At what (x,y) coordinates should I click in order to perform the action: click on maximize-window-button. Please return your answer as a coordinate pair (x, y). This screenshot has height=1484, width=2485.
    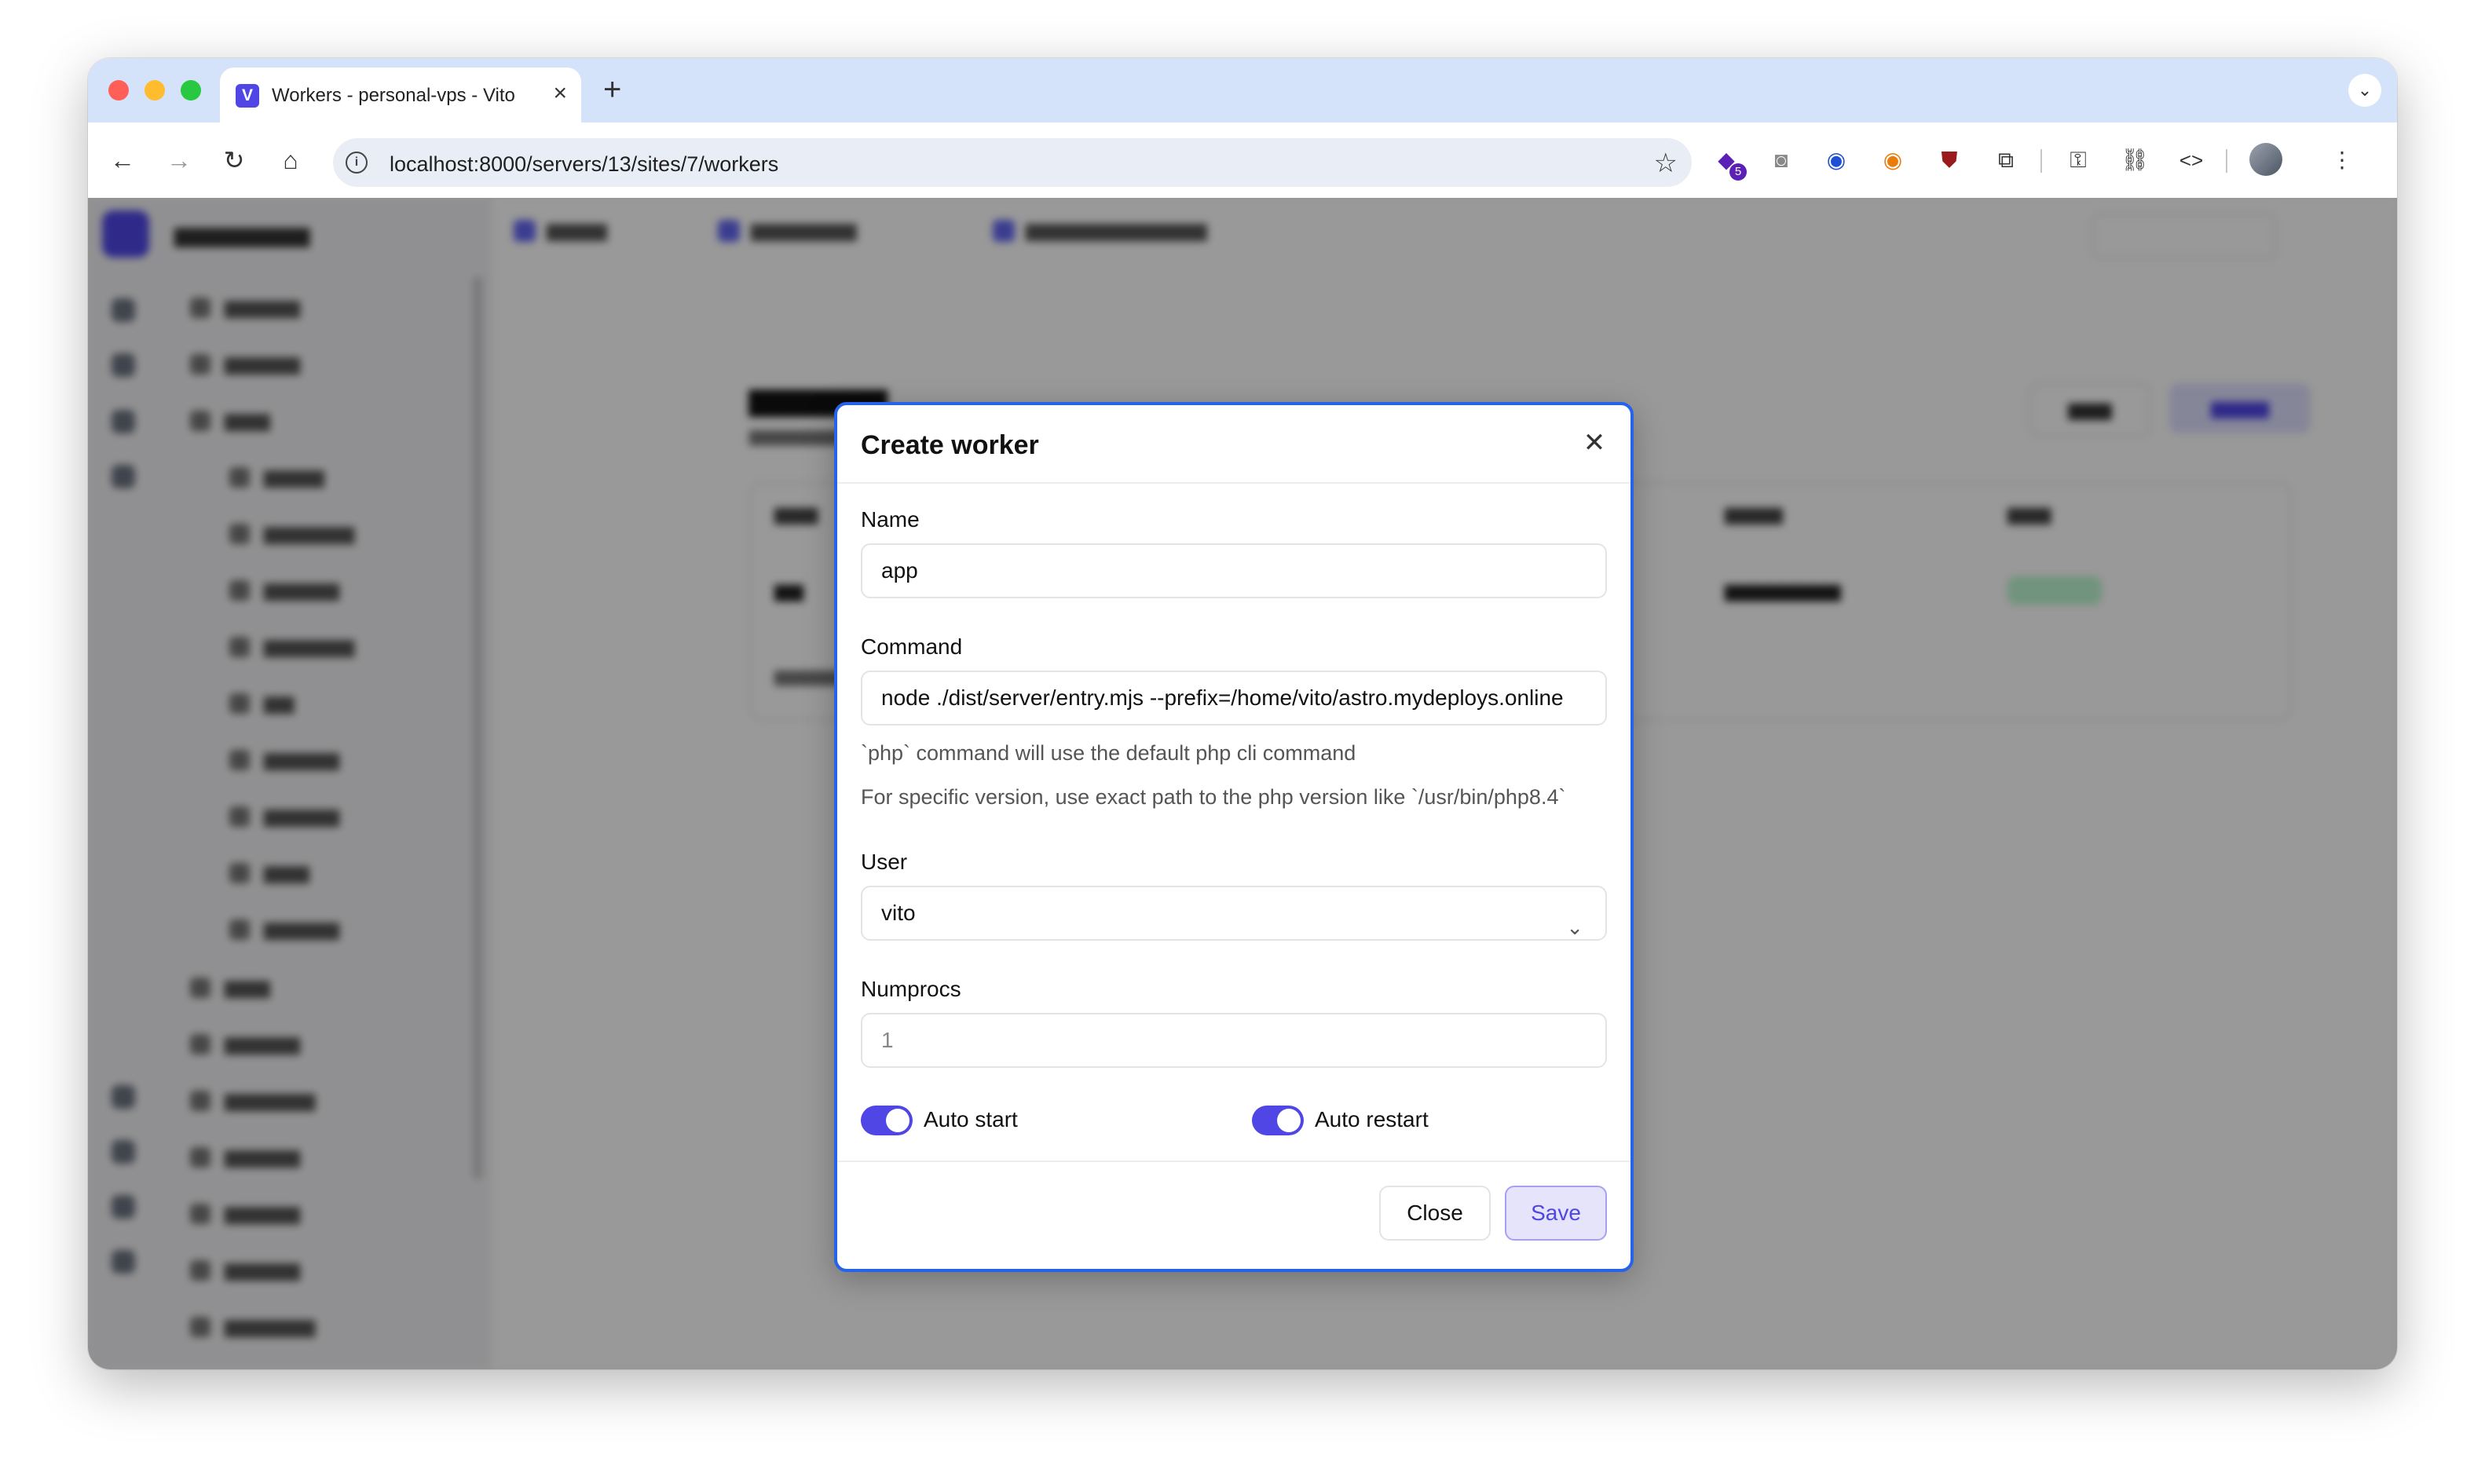
    Looking at the image, I should click on (191, 90).